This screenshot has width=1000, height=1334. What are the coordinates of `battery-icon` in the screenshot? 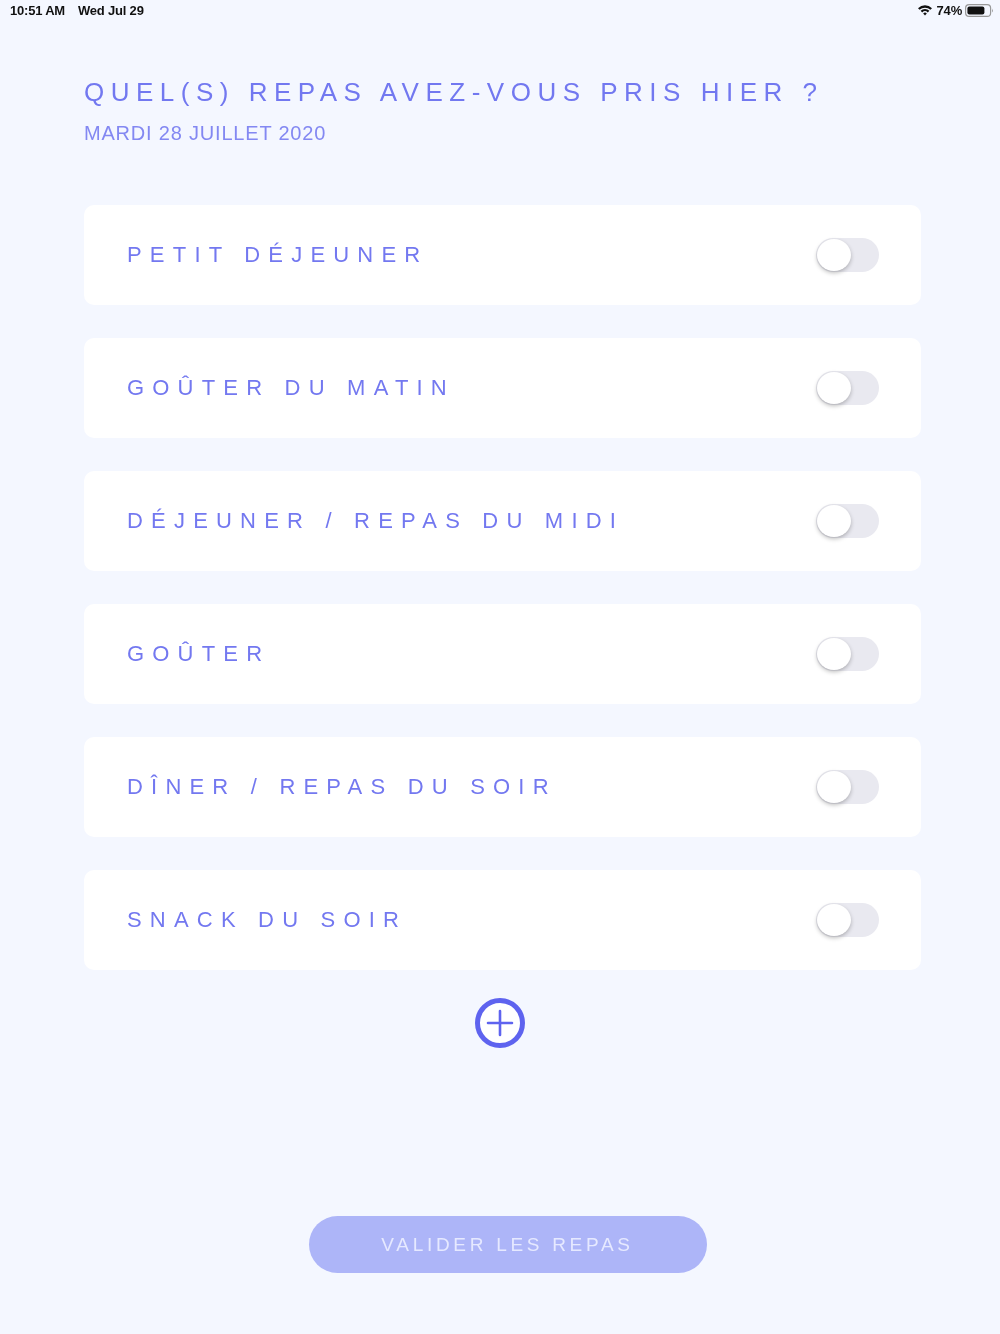 It's located at (979, 10).